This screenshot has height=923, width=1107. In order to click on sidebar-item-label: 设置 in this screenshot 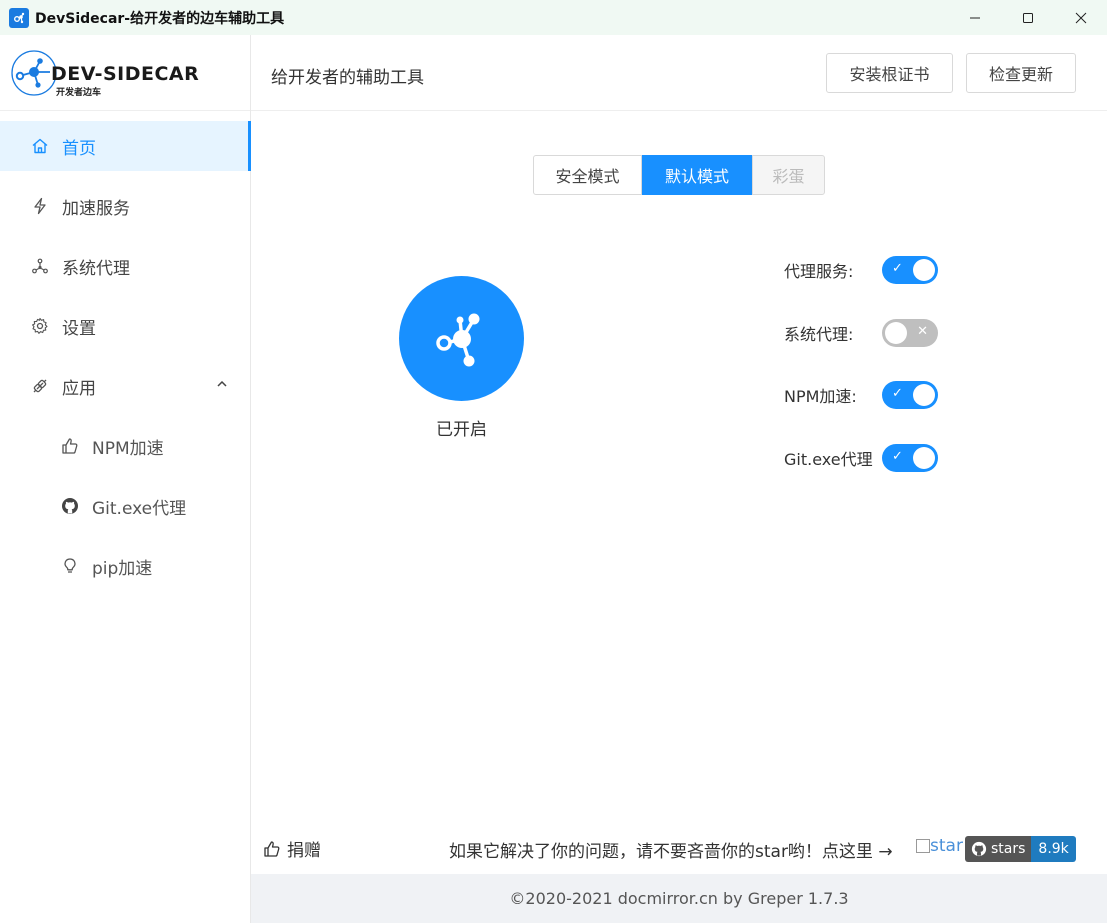, I will do `click(79, 328)`.